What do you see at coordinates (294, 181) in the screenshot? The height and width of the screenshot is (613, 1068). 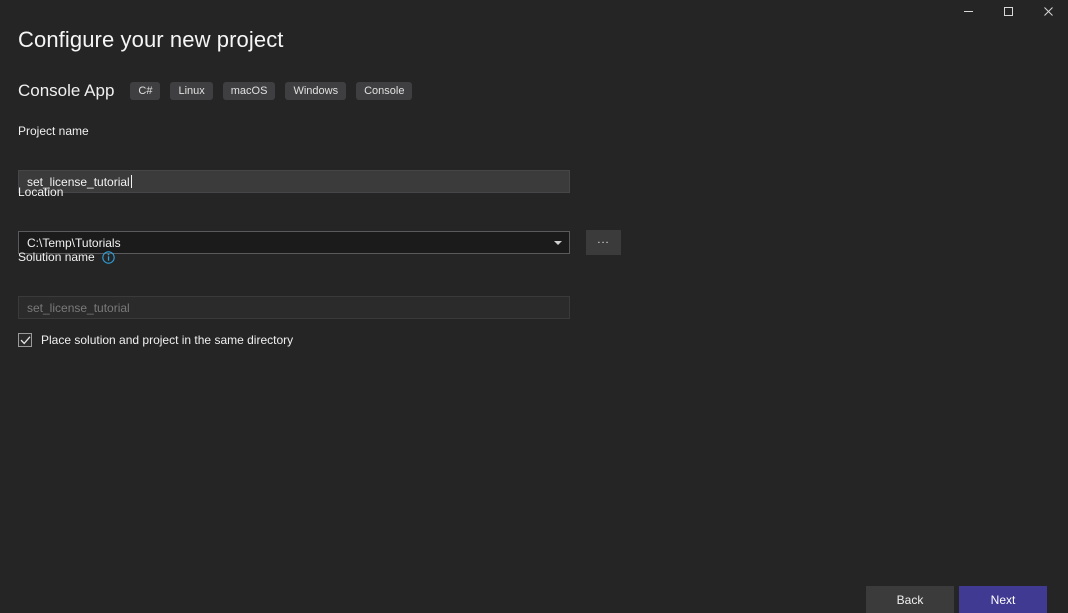 I see `project-name-input: set_license_tutorial` at bounding box center [294, 181].